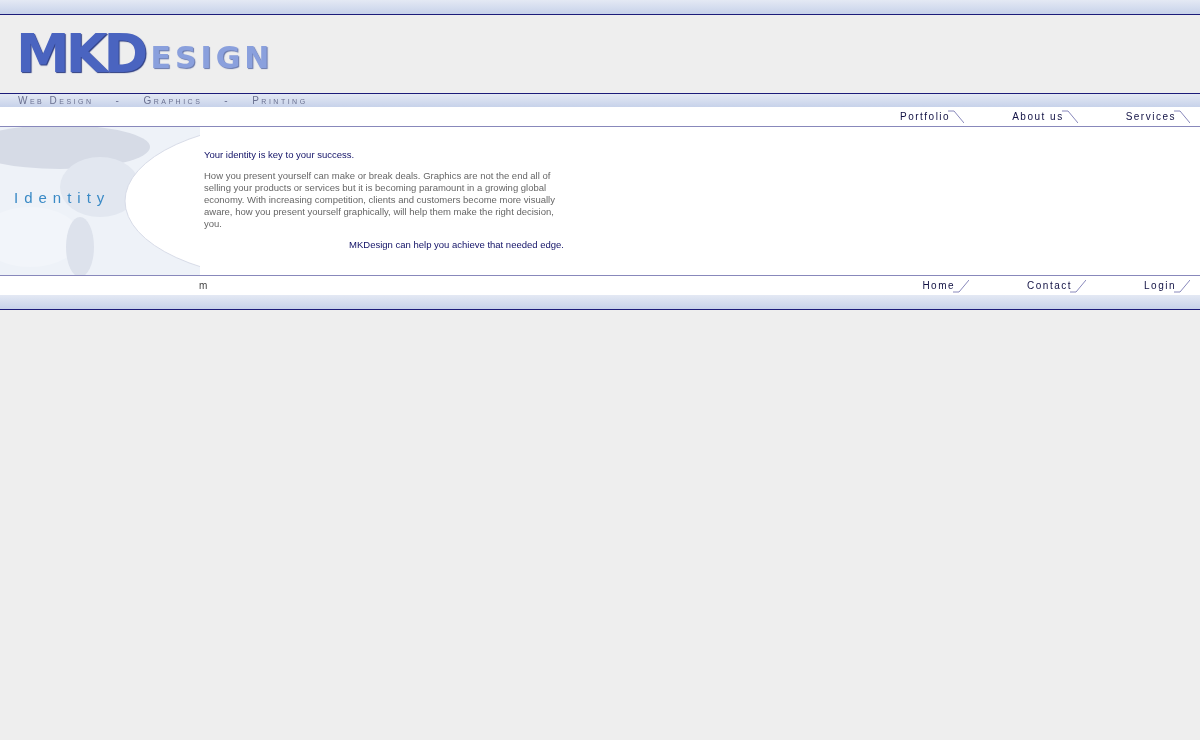  What do you see at coordinates (62, 197) in the screenshot?
I see `section-title: Identity` at bounding box center [62, 197].